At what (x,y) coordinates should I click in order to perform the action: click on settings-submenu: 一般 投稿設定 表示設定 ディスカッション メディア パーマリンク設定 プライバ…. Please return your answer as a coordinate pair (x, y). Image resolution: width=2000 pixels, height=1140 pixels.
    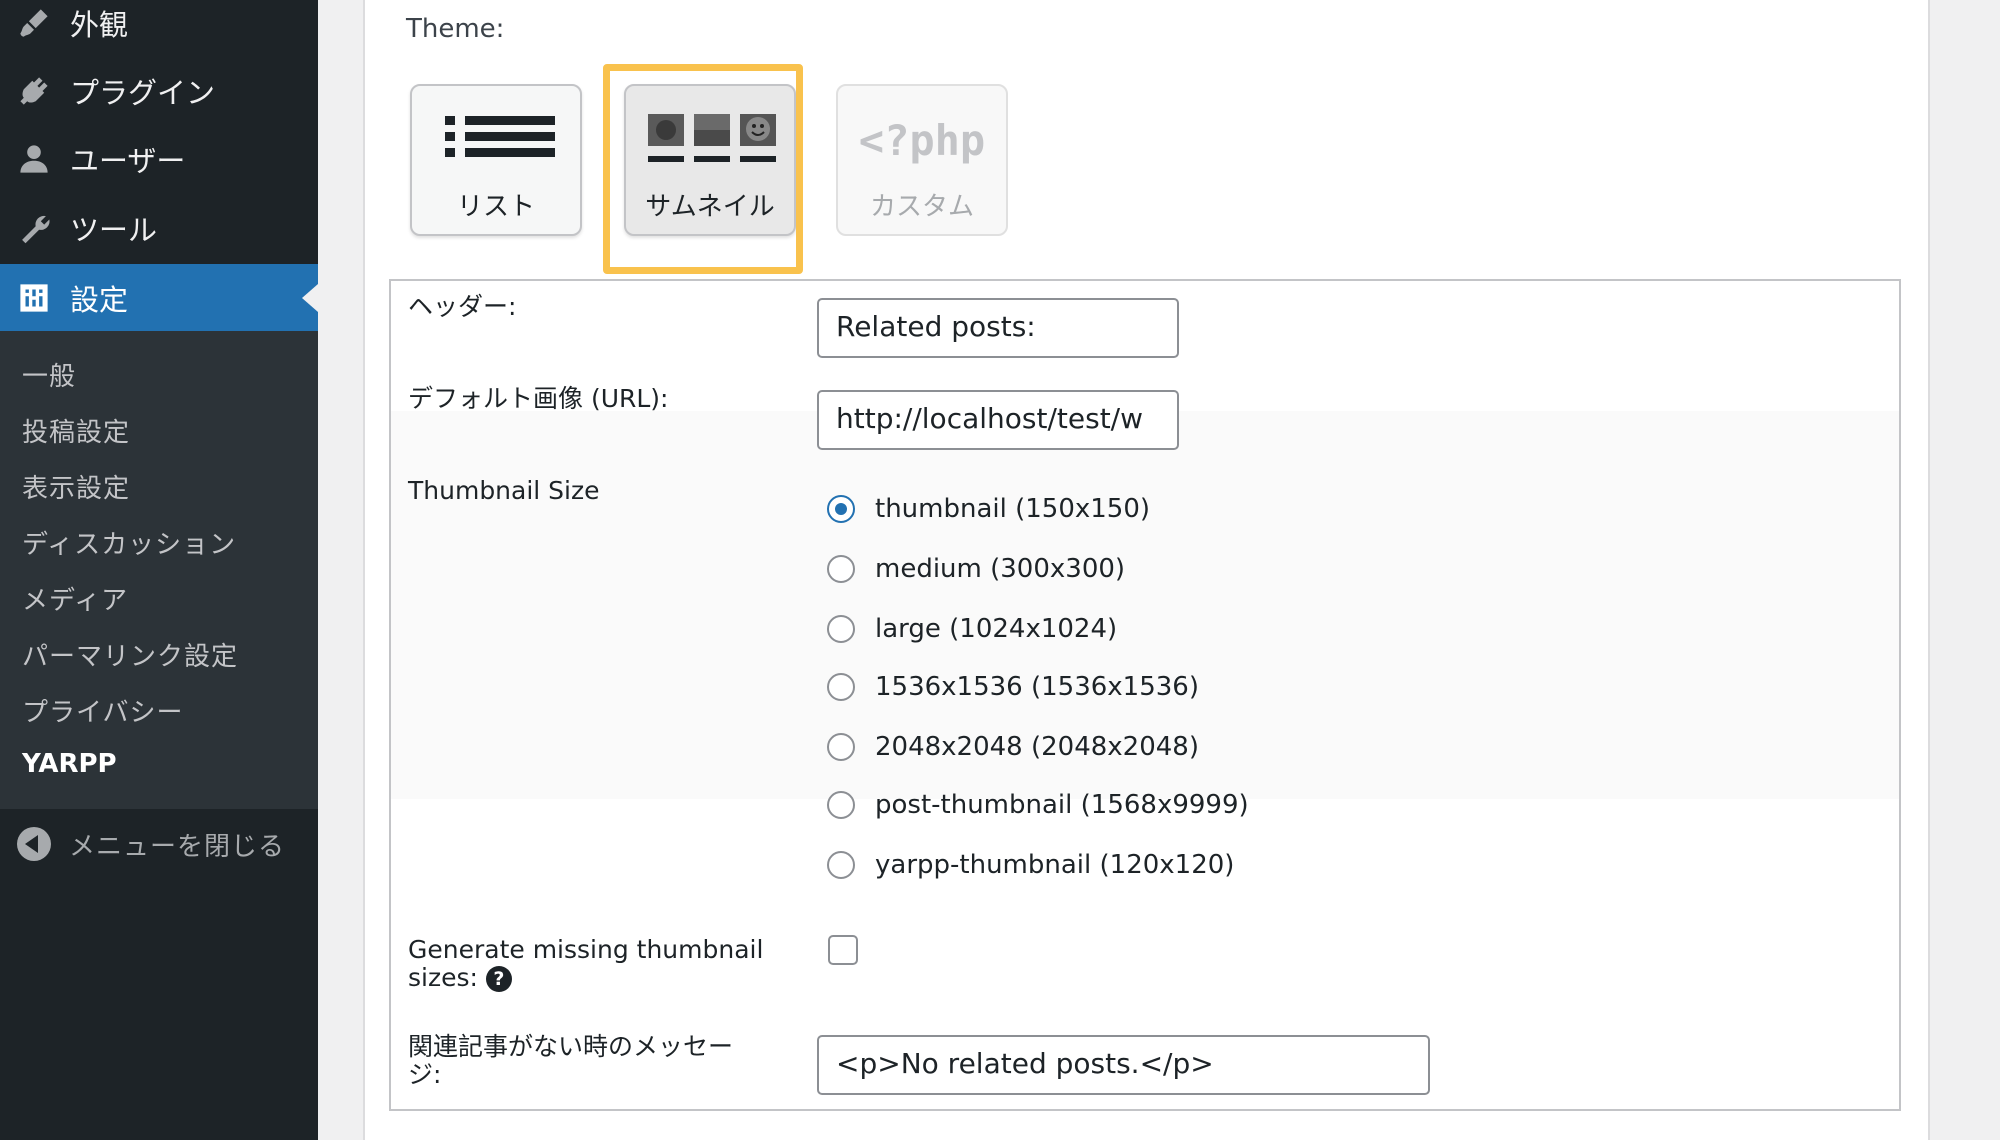
    Looking at the image, I should click on (159, 570).